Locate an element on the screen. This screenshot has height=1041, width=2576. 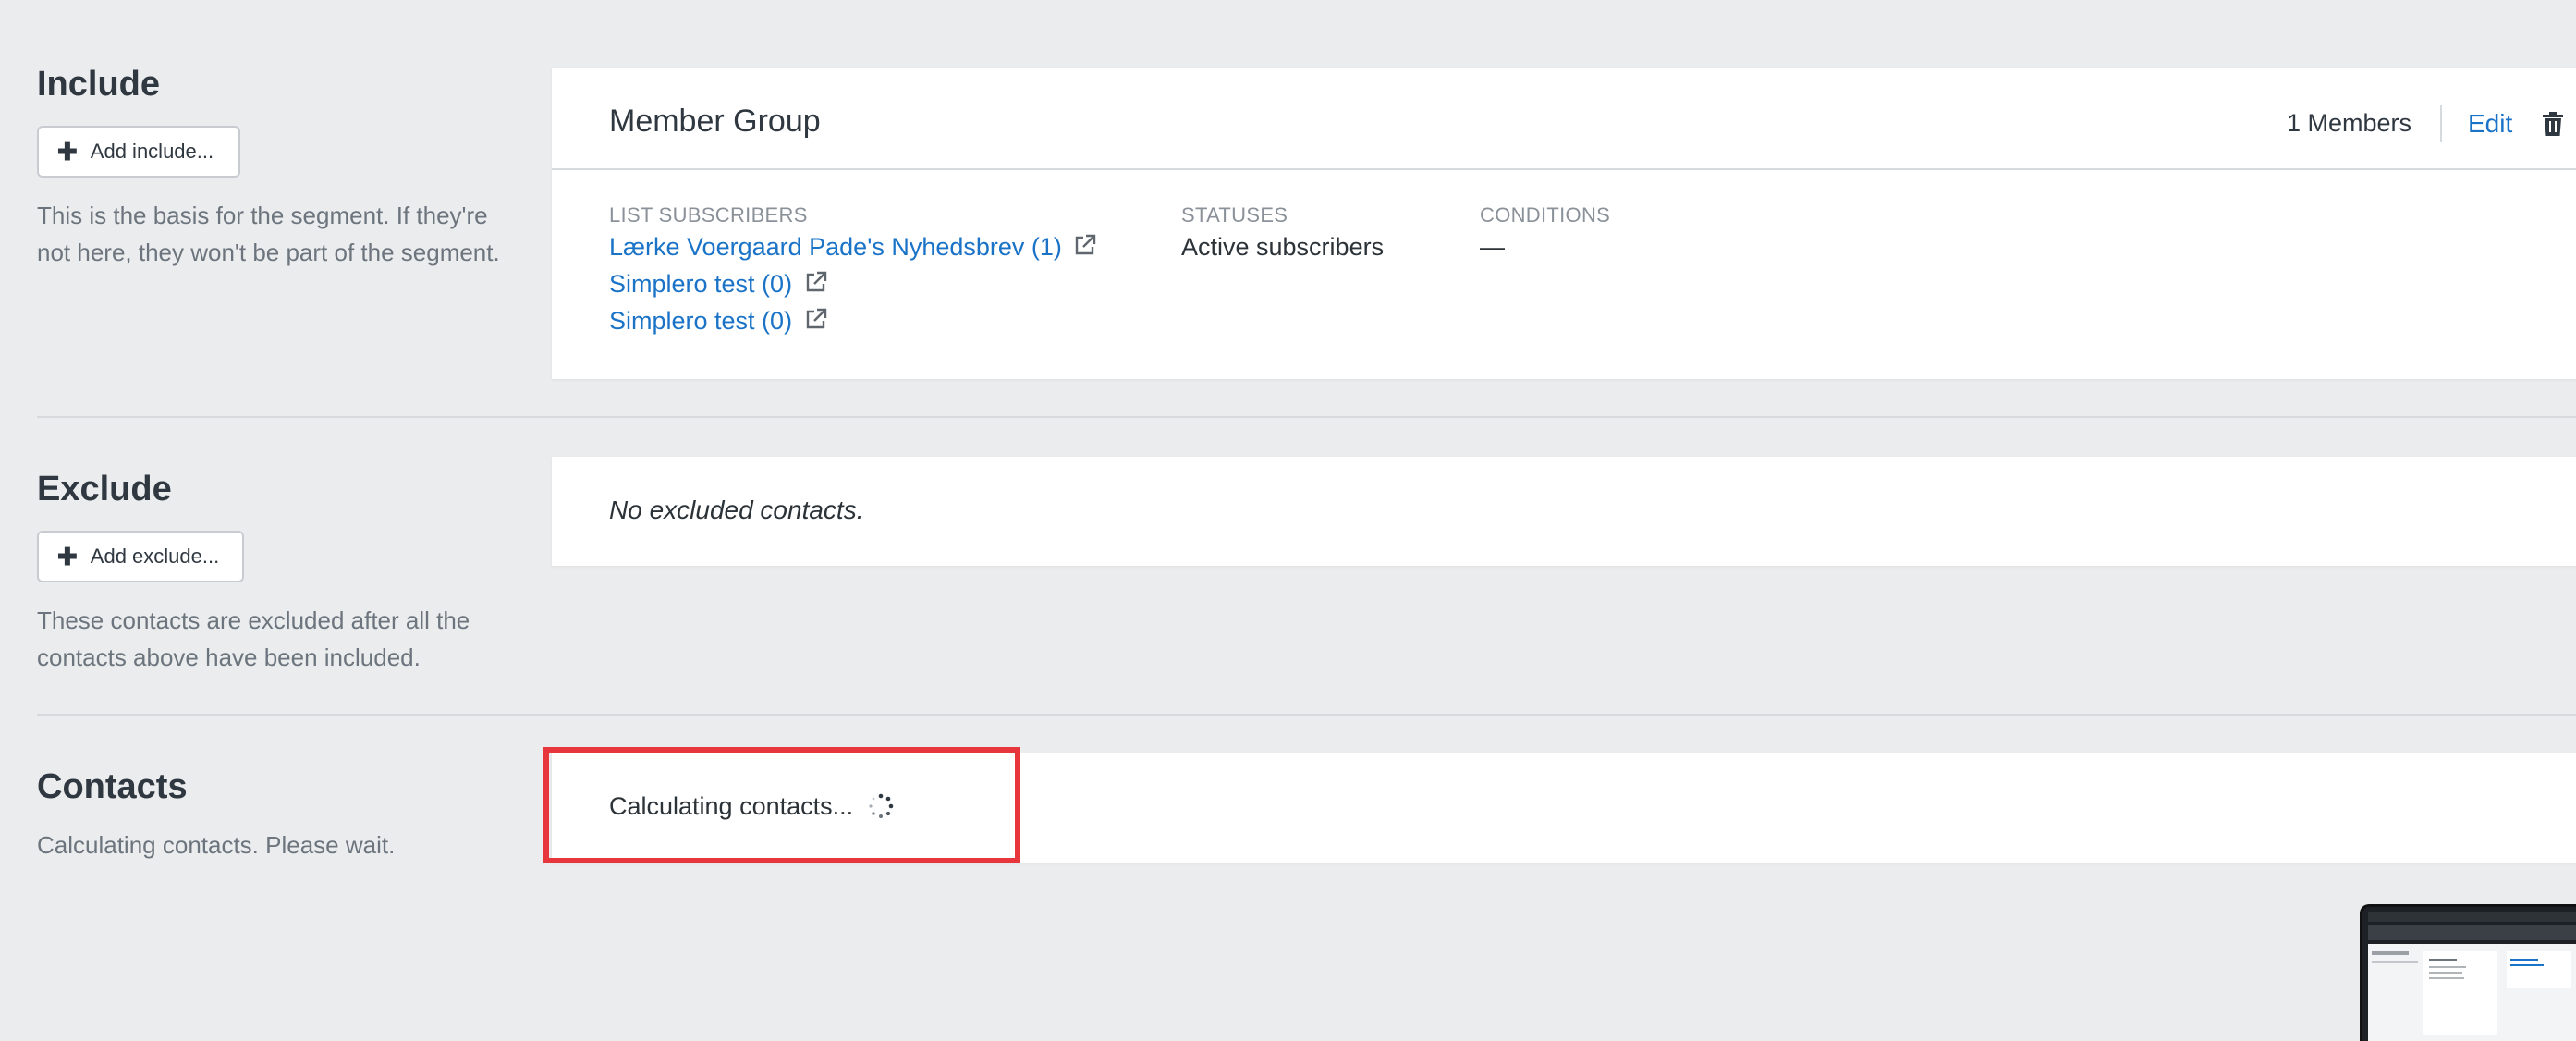
member-group-title: Member Group is located at coordinates (715, 121).